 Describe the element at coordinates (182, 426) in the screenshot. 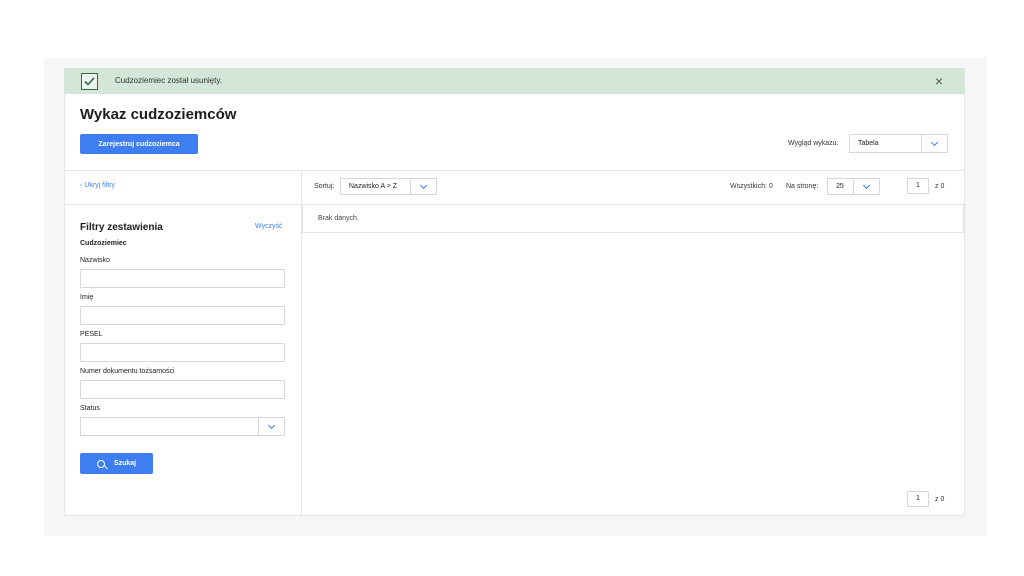

I see `status-select` at that location.